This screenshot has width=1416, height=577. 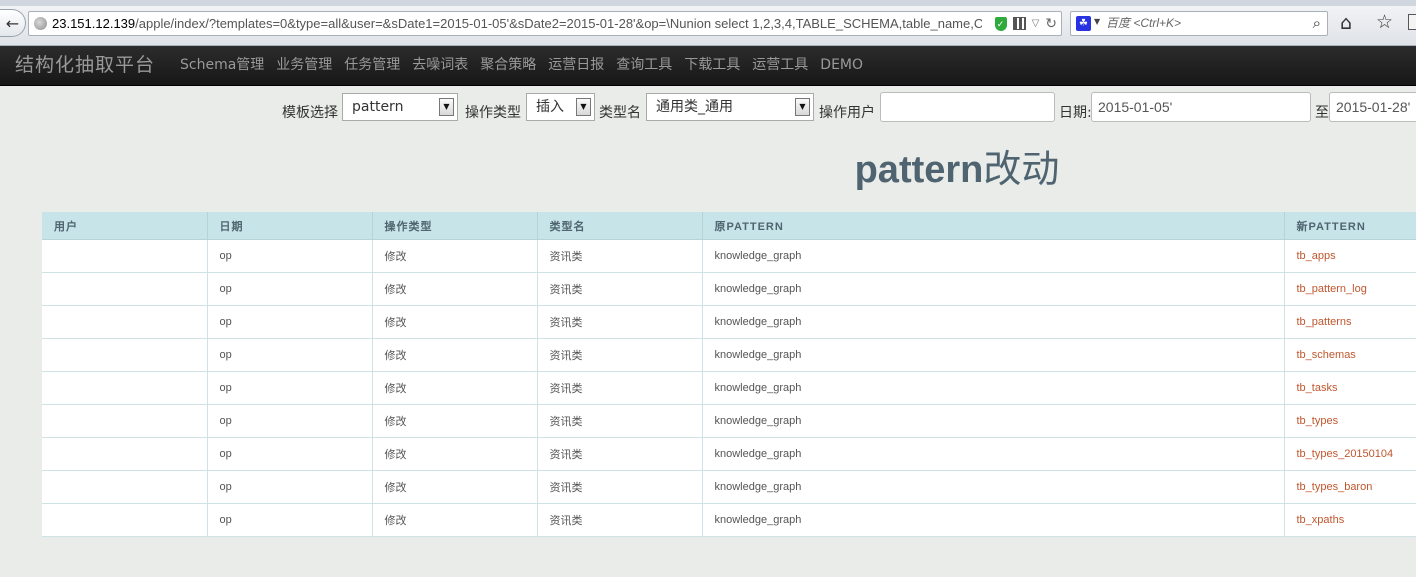 What do you see at coordinates (619, 226) in the screenshot?
I see `column-header-type-name: 类型名` at bounding box center [619, 226].